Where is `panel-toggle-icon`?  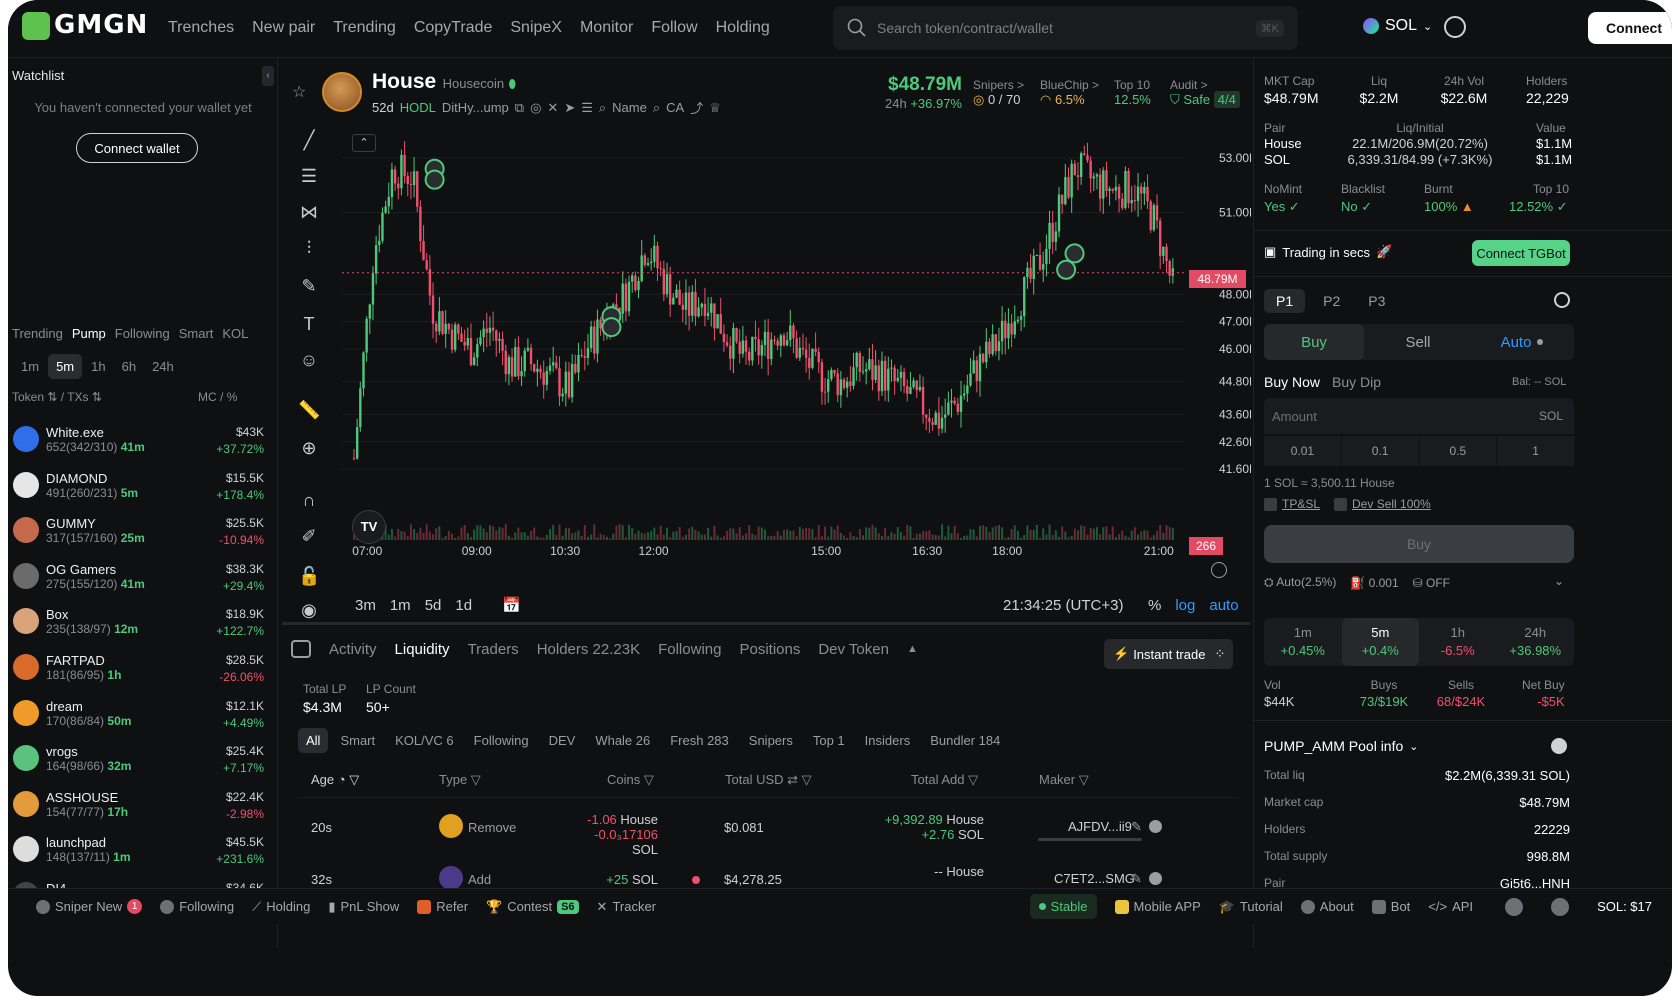 panel-toggle-icon is located at coordinates (301, 649).